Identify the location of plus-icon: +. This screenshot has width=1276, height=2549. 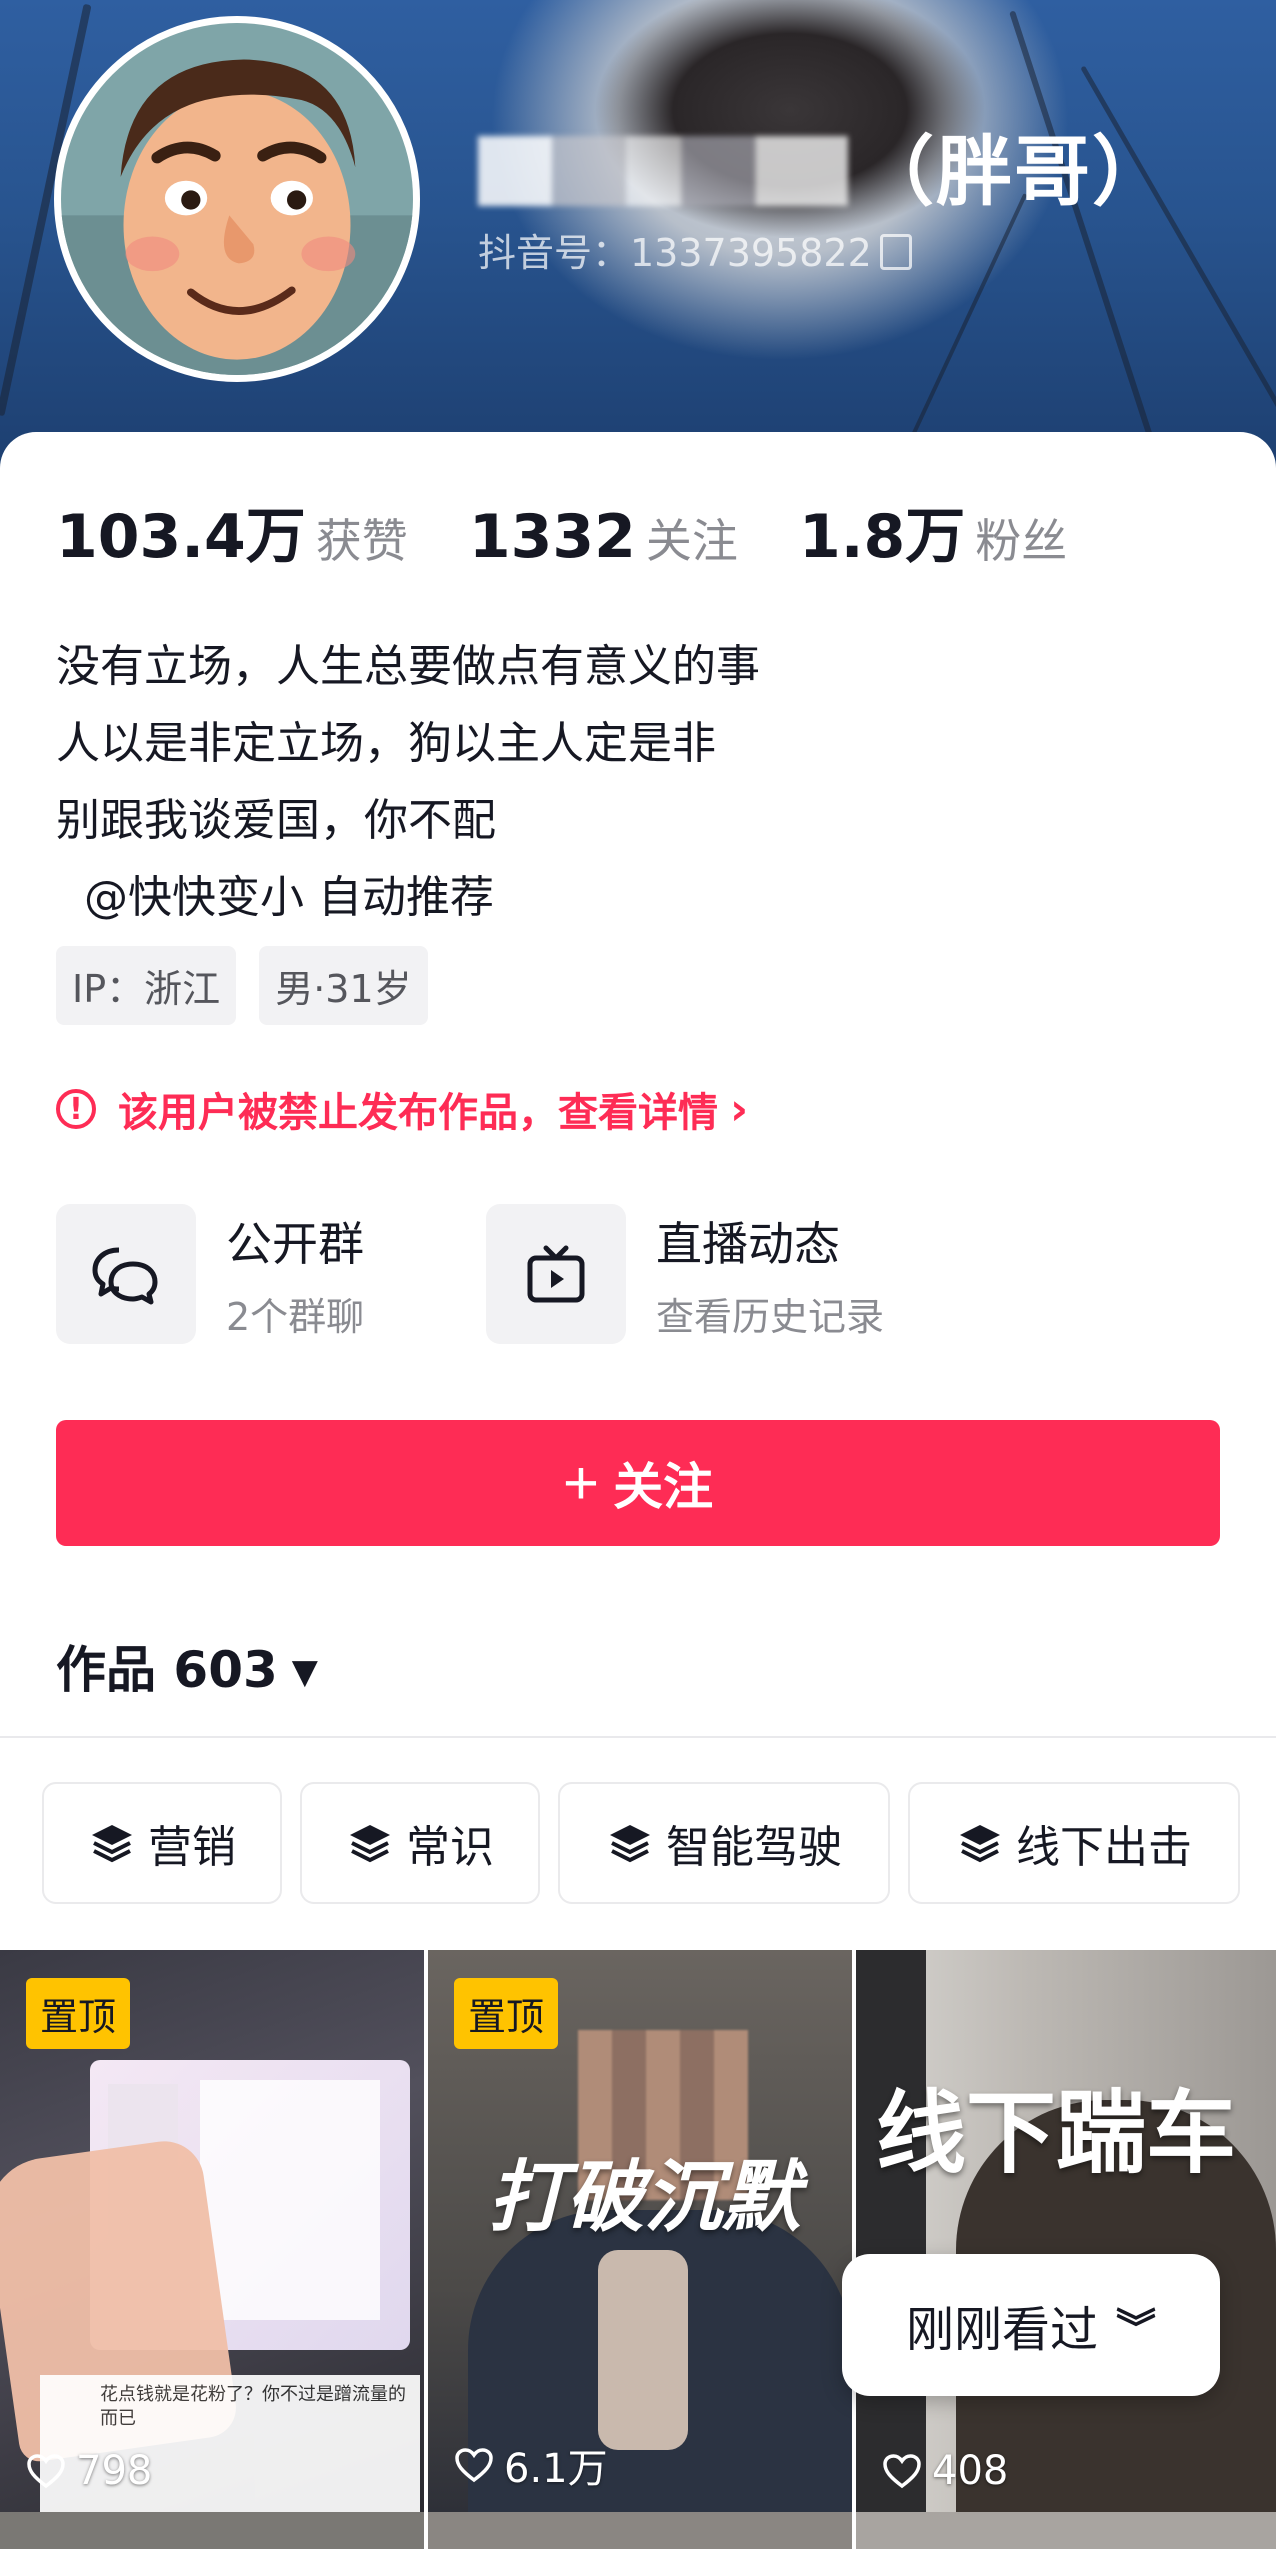
(581, 1483).